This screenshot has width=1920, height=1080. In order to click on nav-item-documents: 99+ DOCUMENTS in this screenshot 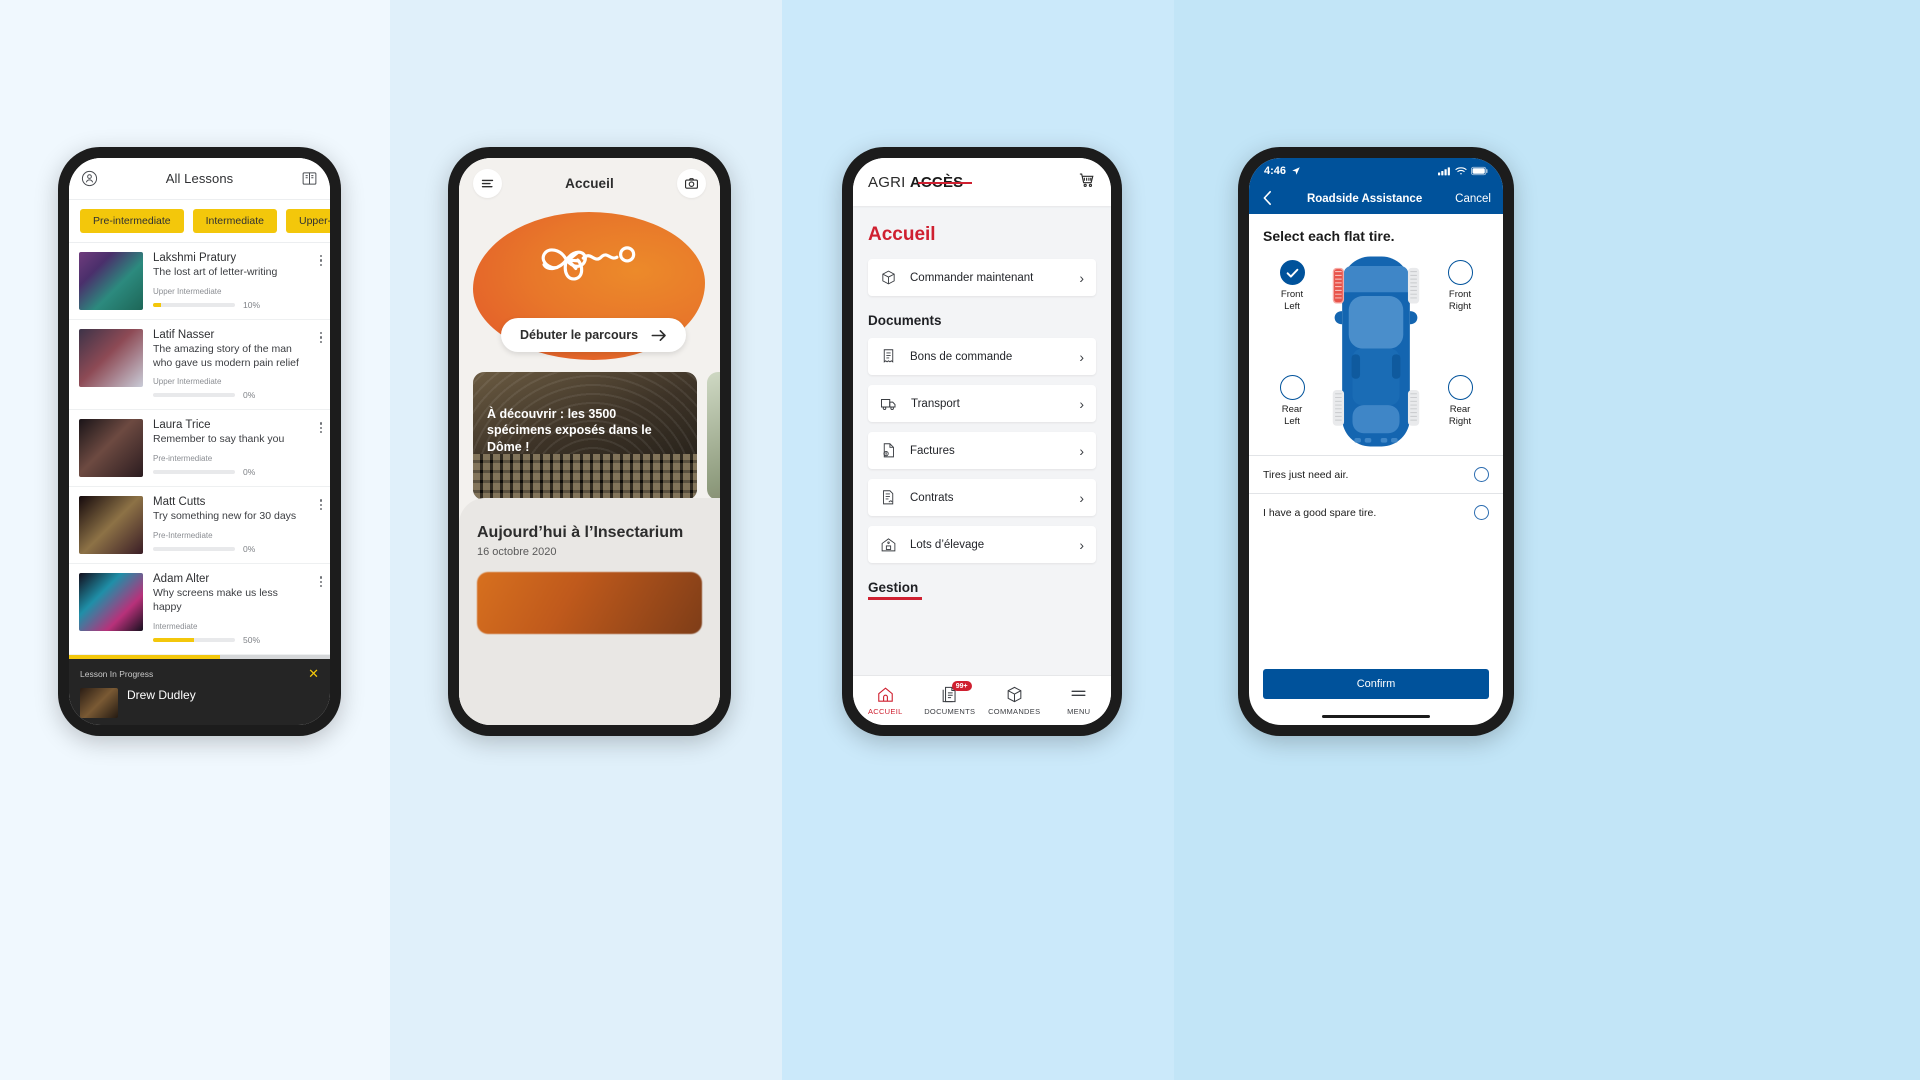, I will do `click(950, 698)`.